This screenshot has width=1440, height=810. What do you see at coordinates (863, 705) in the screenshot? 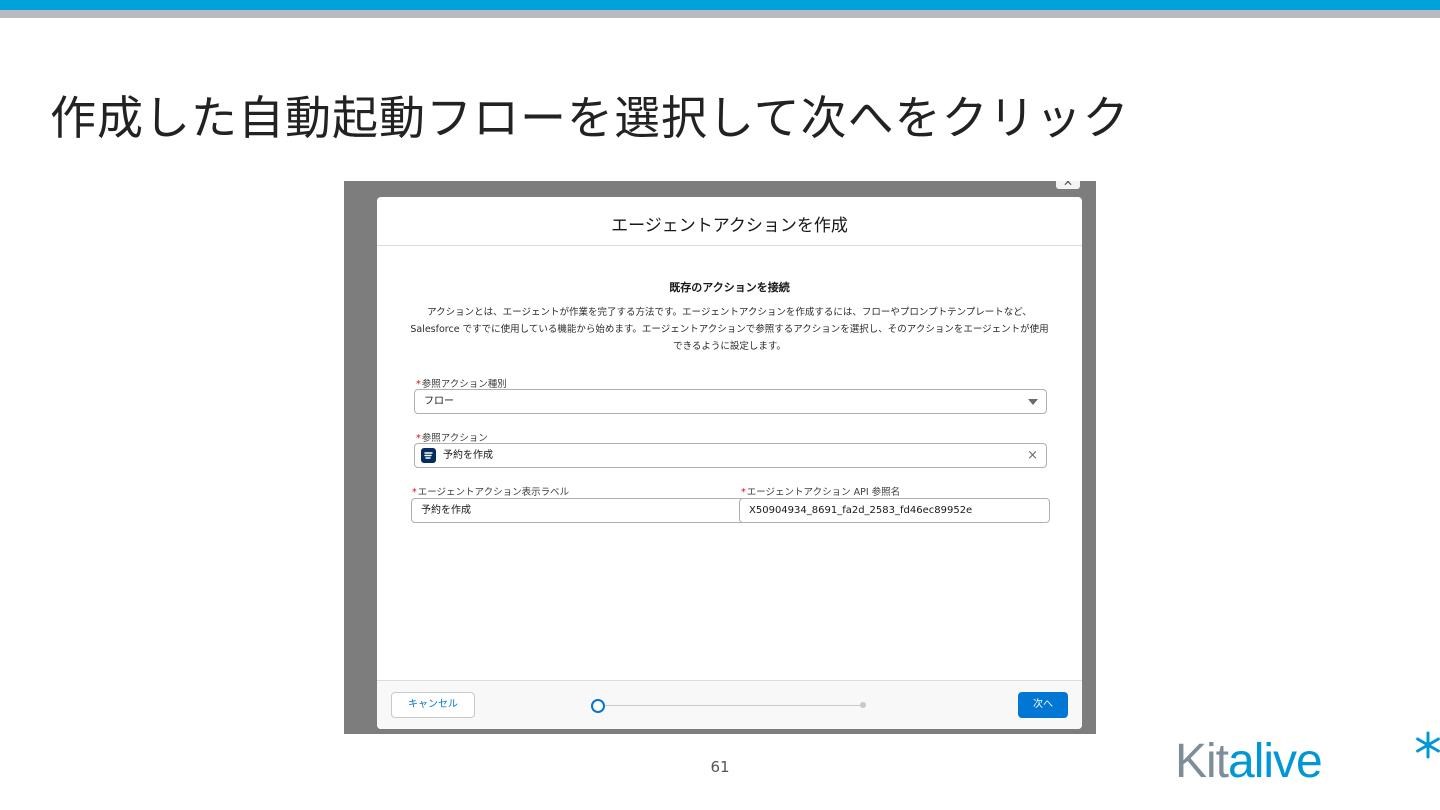
I see `progress-step-next` at bounding box center [863, 705].